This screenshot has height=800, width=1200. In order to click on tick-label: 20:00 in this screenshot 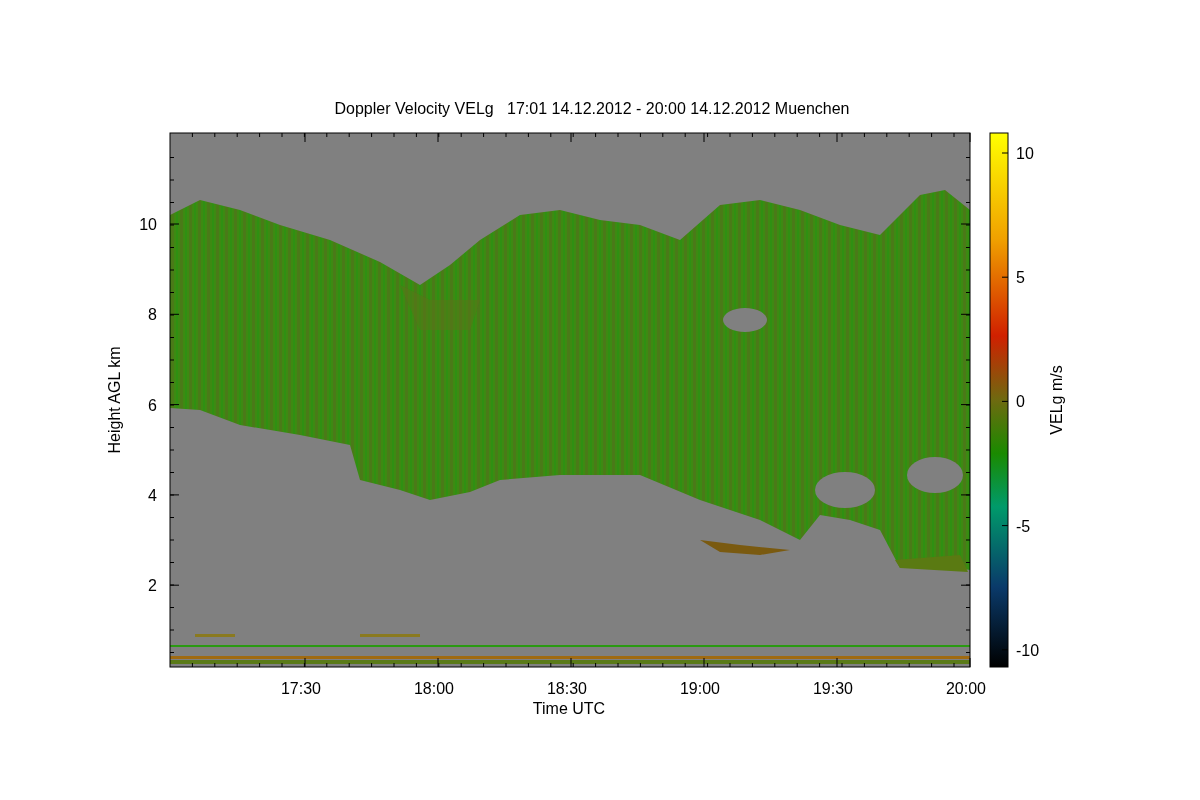, I will do `click(966, 688)`.